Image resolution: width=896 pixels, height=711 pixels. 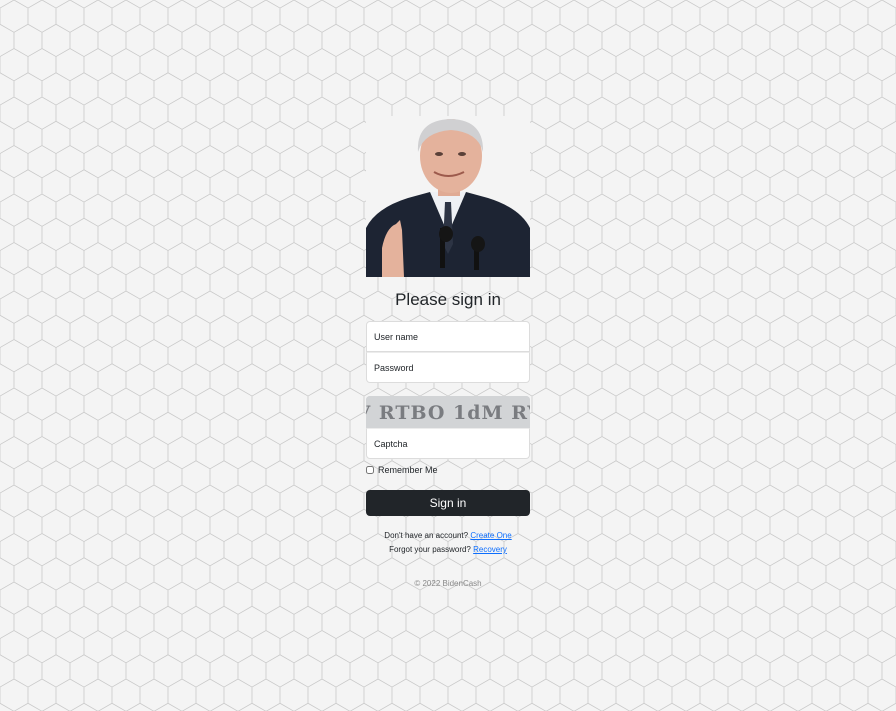 I want to click on remember-me-label: Remember Me, so click(x=408, y=470).